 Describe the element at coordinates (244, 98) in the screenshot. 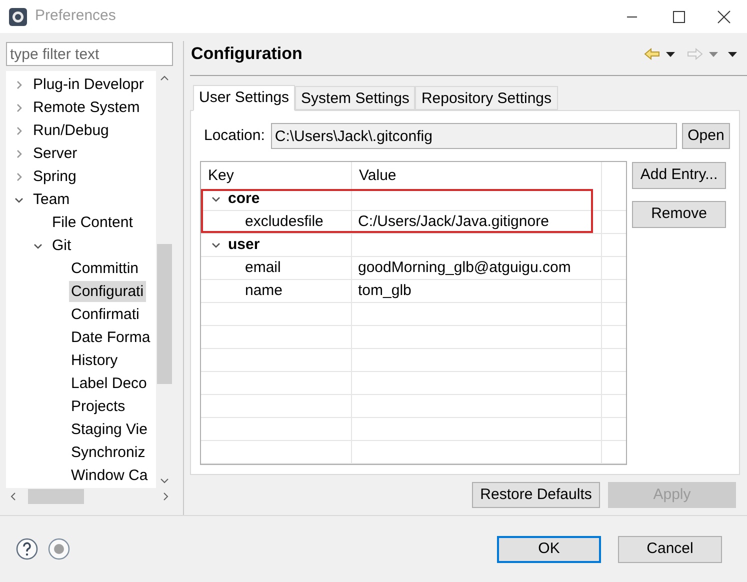

I see `tab: User Settings` at that location.